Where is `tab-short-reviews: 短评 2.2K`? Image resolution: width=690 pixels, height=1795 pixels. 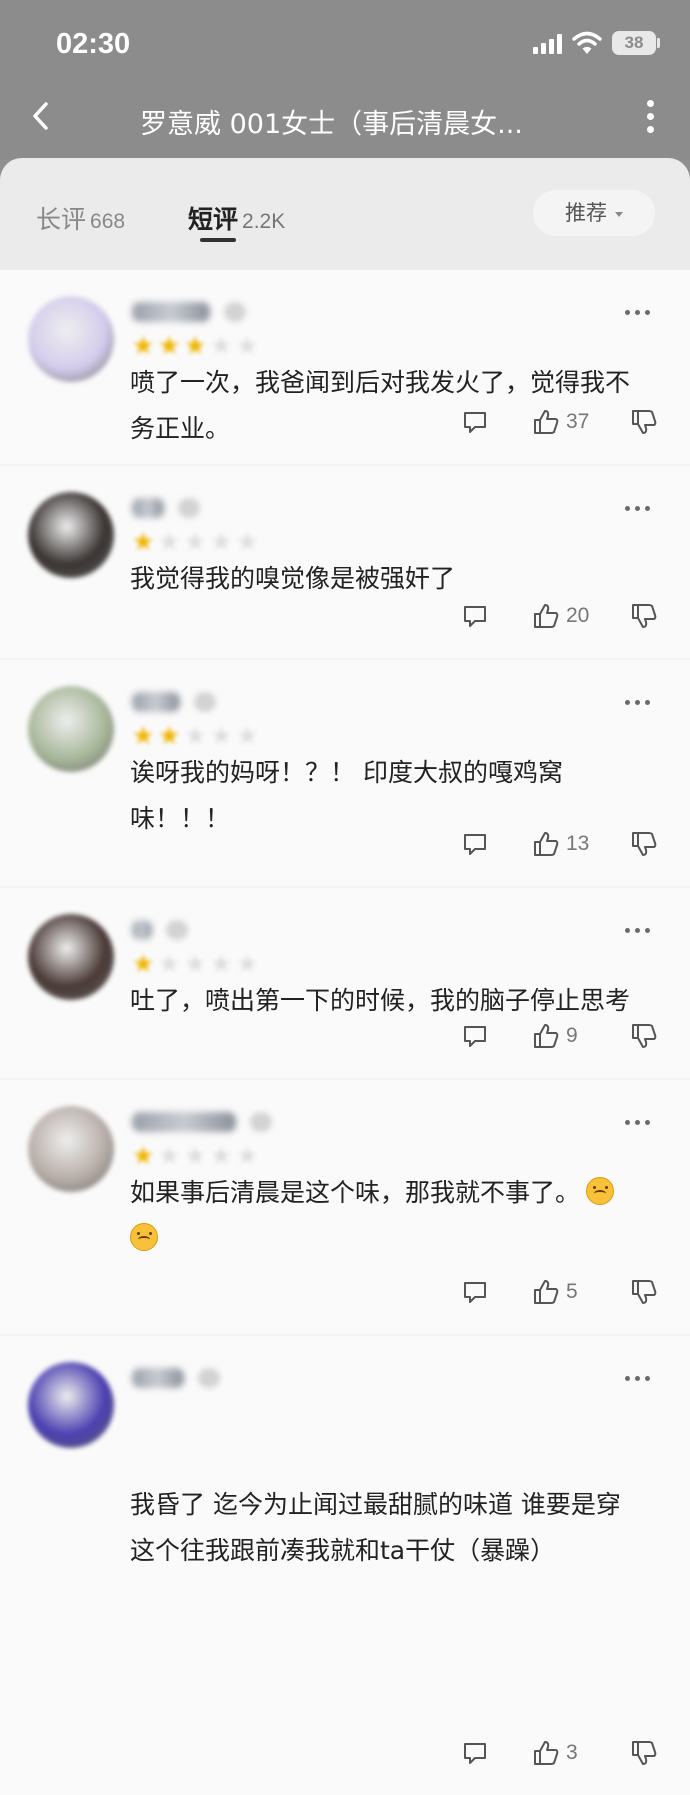 tab-short-reviews: 短评 2.2K is located at coordinates (236, 218).